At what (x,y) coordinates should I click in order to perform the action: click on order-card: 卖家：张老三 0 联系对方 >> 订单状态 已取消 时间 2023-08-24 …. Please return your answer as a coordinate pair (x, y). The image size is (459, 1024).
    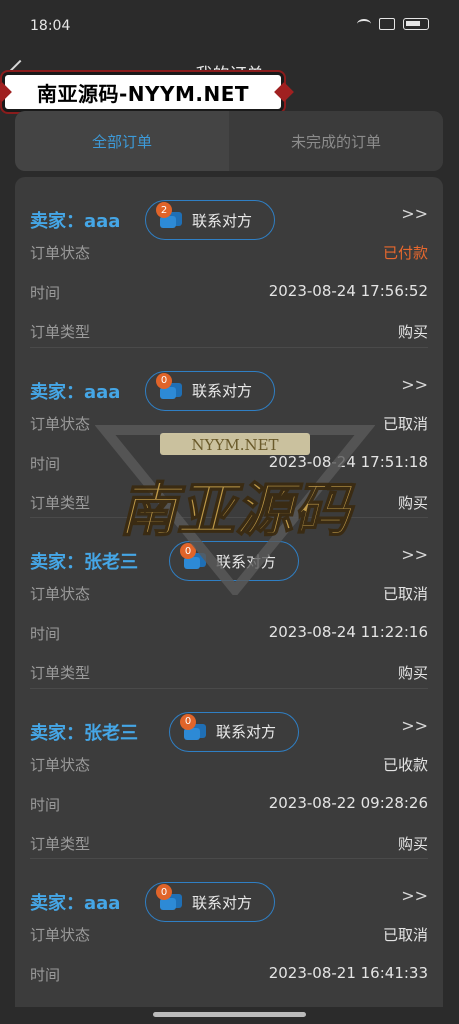
    Looking at the image, I should click on (229, 603).